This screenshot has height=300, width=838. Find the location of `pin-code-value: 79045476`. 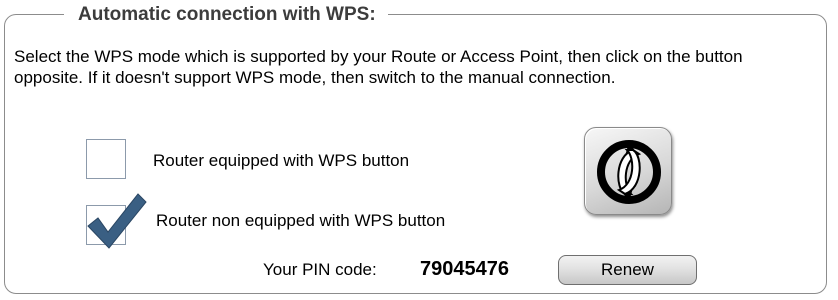

pin-code-value: 79045476 is located at coordinates (464, 269).